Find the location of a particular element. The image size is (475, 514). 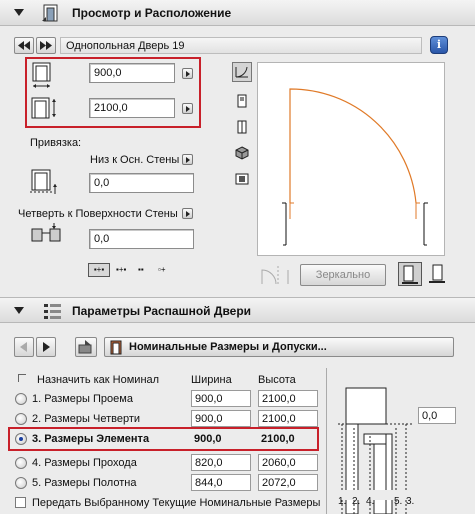

anchor-dropdown-label: Низ к Осн. Стены is located at coordinates (134, 160).